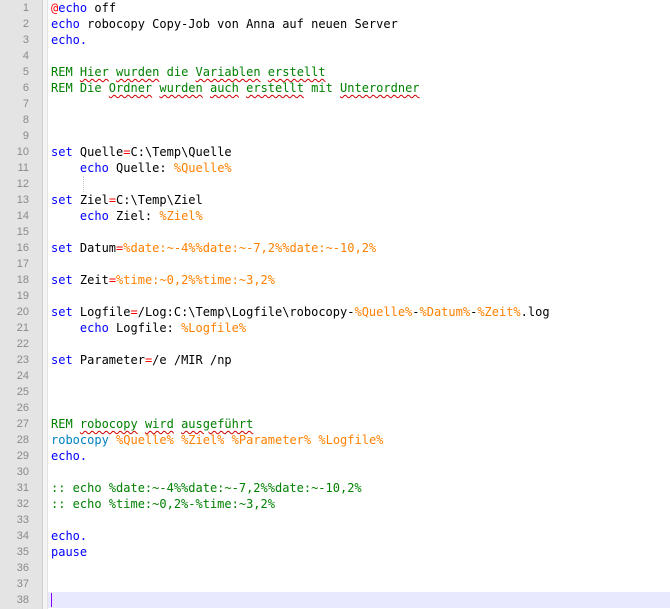 The image size is (670, 609). Describe the element at coordinates (246, 312) in the screenshot. I see `code-token: /Log:C:\Temp\Logfile\robocopy-` at that location.